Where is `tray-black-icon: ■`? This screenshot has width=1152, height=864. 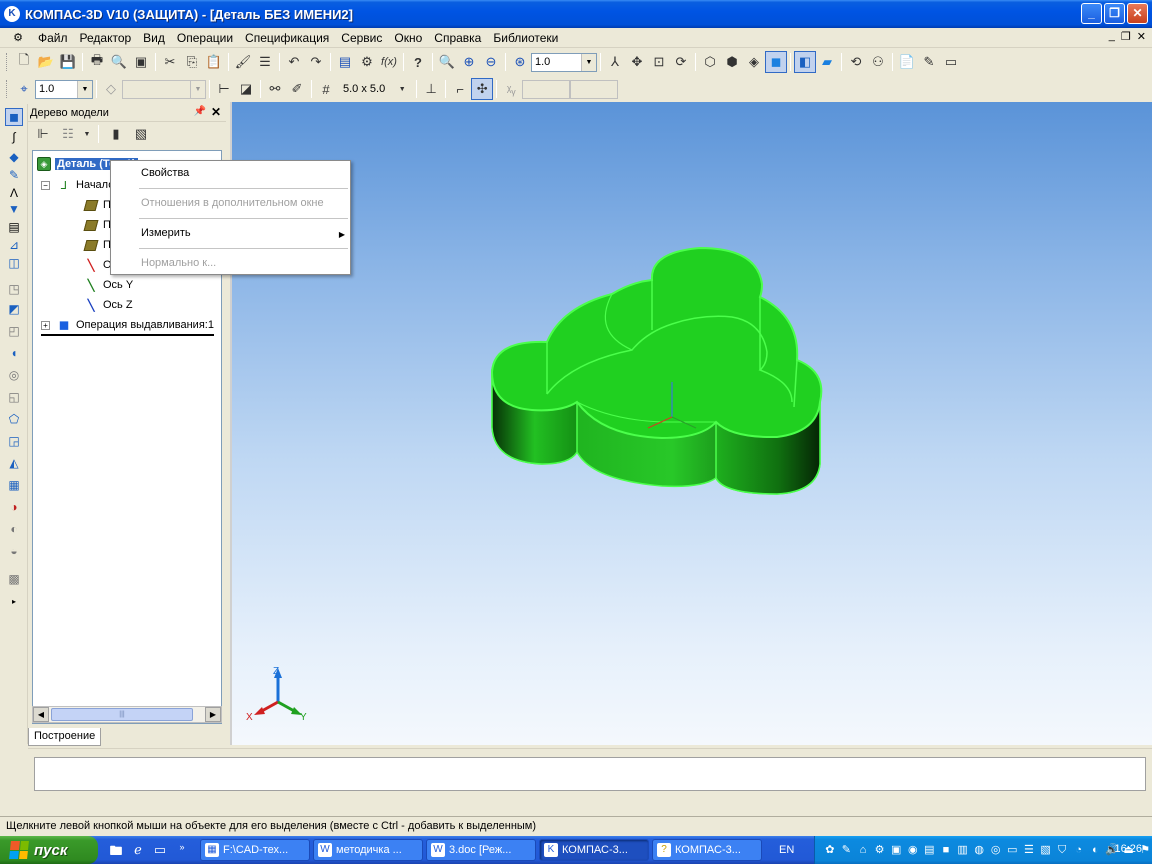
tray-black-icon: ■ is located at coordinates (946, 850).